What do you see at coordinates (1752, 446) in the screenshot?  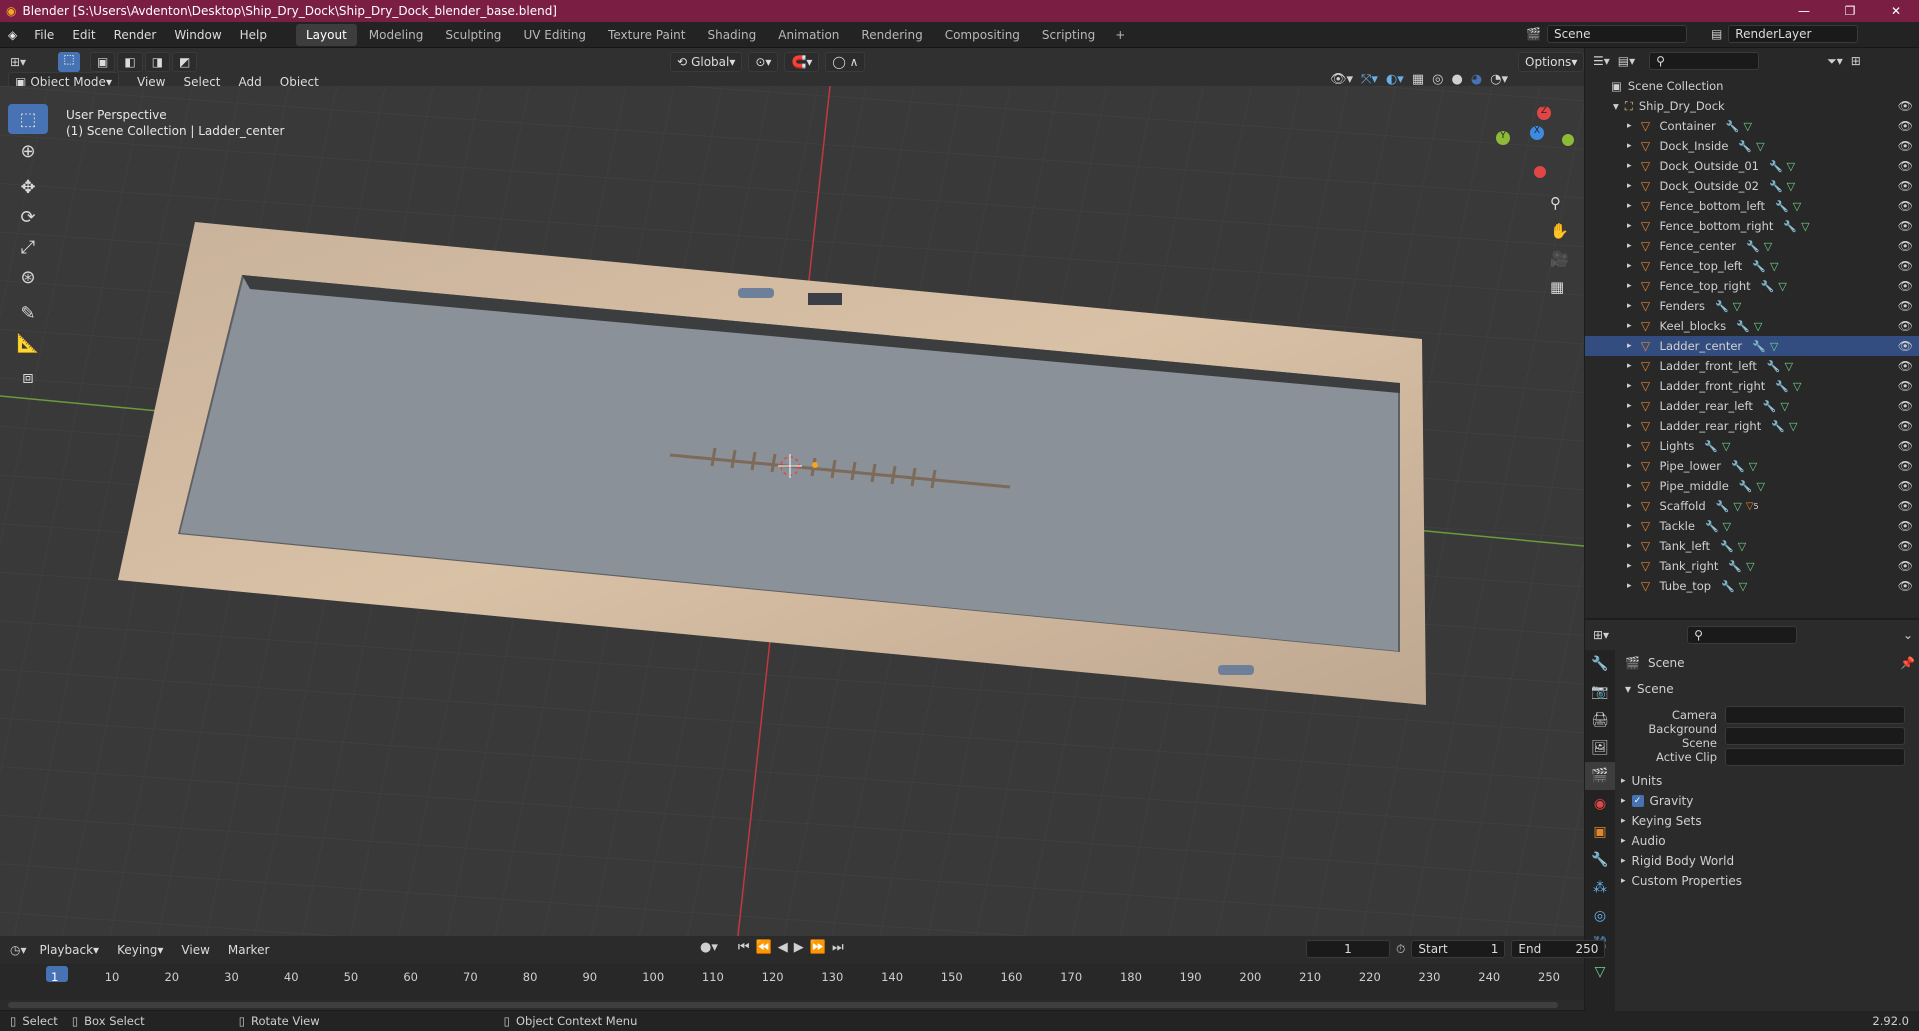 I see `outliner-item-lights: ▸ ▽ Lights 🔧 ▽ 👁` at bounding box center [1752, 446].